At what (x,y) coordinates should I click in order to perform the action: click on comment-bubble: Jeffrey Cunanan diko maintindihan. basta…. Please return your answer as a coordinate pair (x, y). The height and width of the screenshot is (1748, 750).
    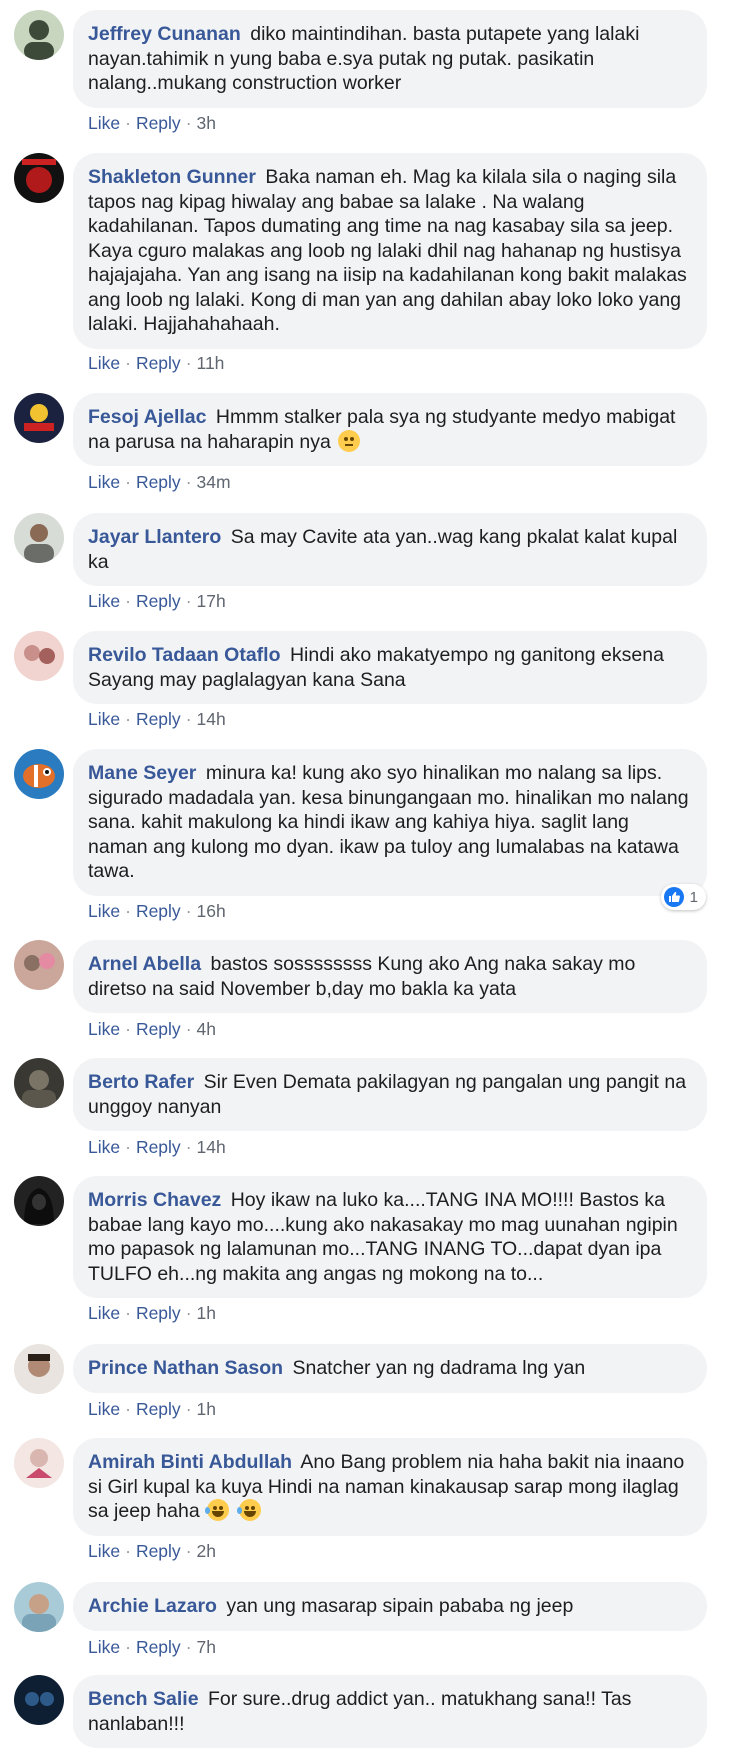
    Looking at the image, I should click on (390, 59).